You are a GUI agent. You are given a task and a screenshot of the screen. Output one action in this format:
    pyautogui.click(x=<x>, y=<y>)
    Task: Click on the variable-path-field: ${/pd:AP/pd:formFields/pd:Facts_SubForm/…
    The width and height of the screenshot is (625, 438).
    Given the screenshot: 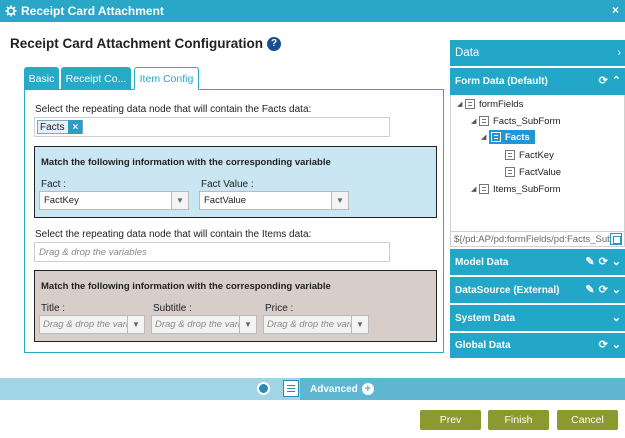 What is the action you would take?
    pyautogui.click(x=537, y=239)
    